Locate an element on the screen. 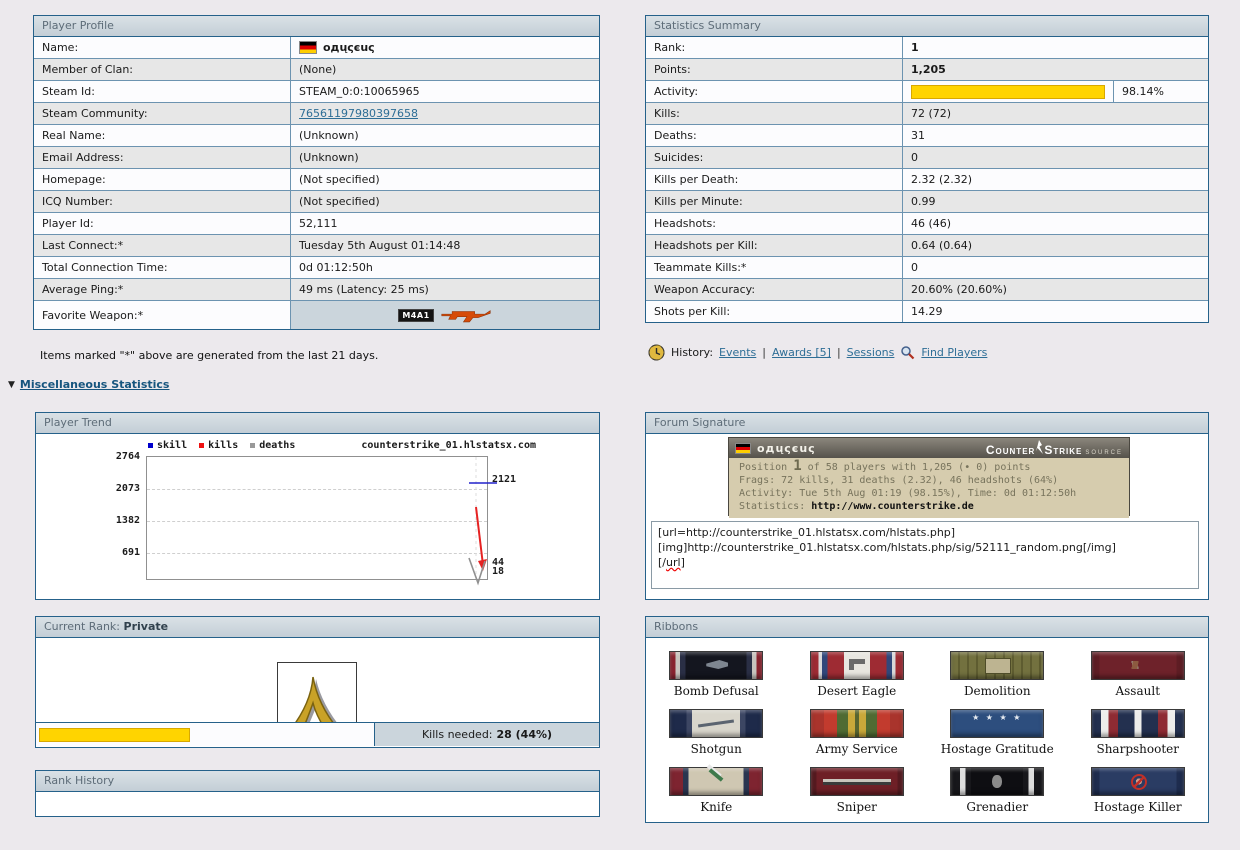 This screenshot has width=1240, height=850. row-label: Headshots: is located at coordinates (774, 223).